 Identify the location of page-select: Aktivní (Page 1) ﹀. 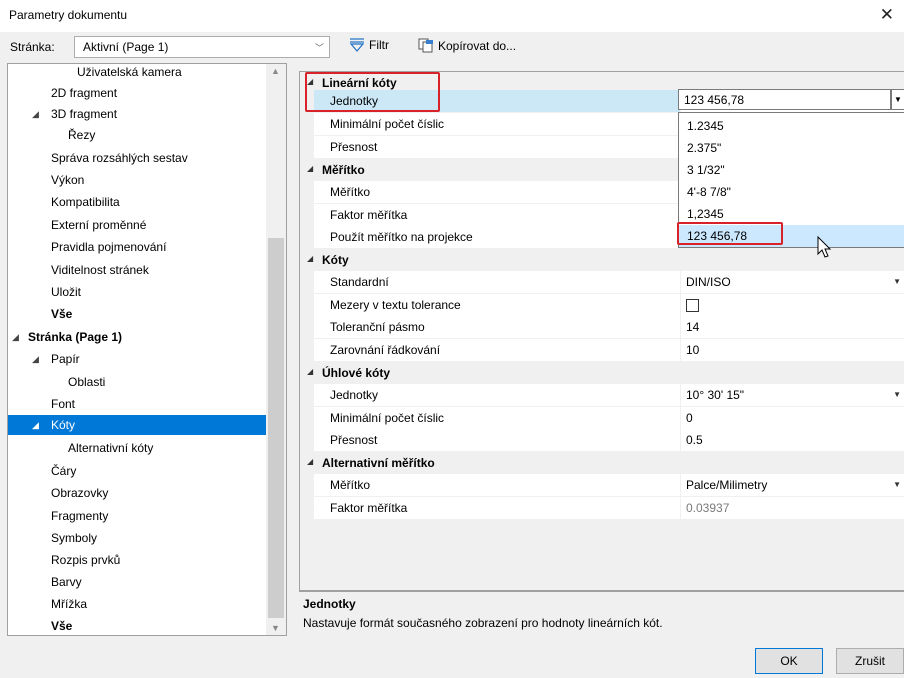
(202, 47).